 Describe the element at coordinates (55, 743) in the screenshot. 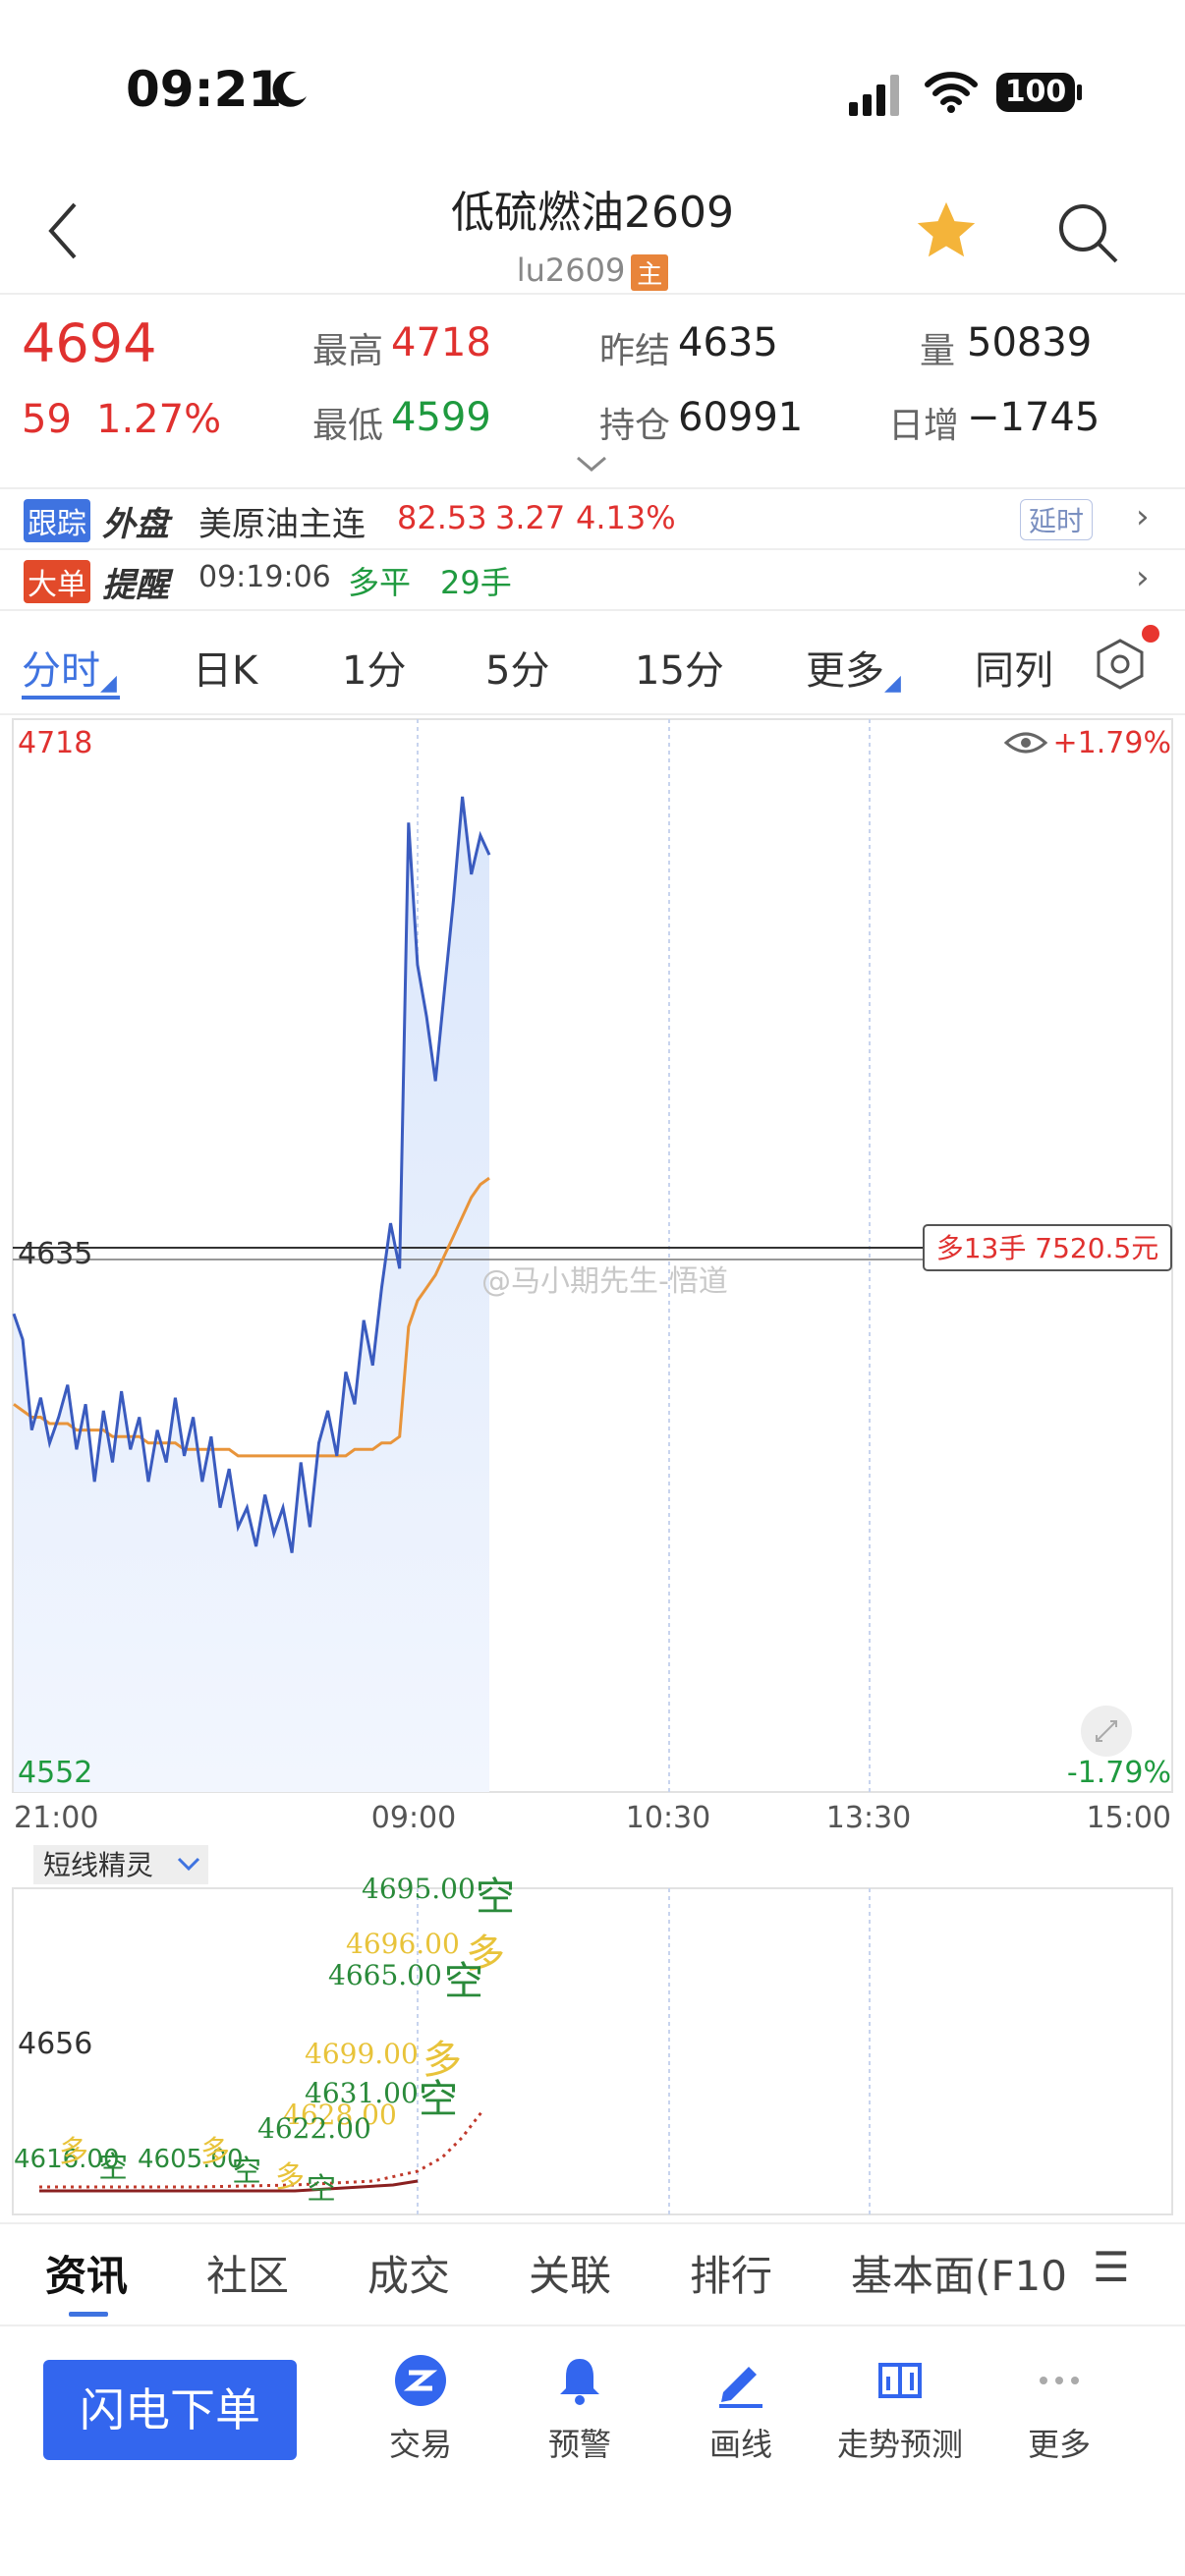

I see `y-label-top: 4718` at that location.